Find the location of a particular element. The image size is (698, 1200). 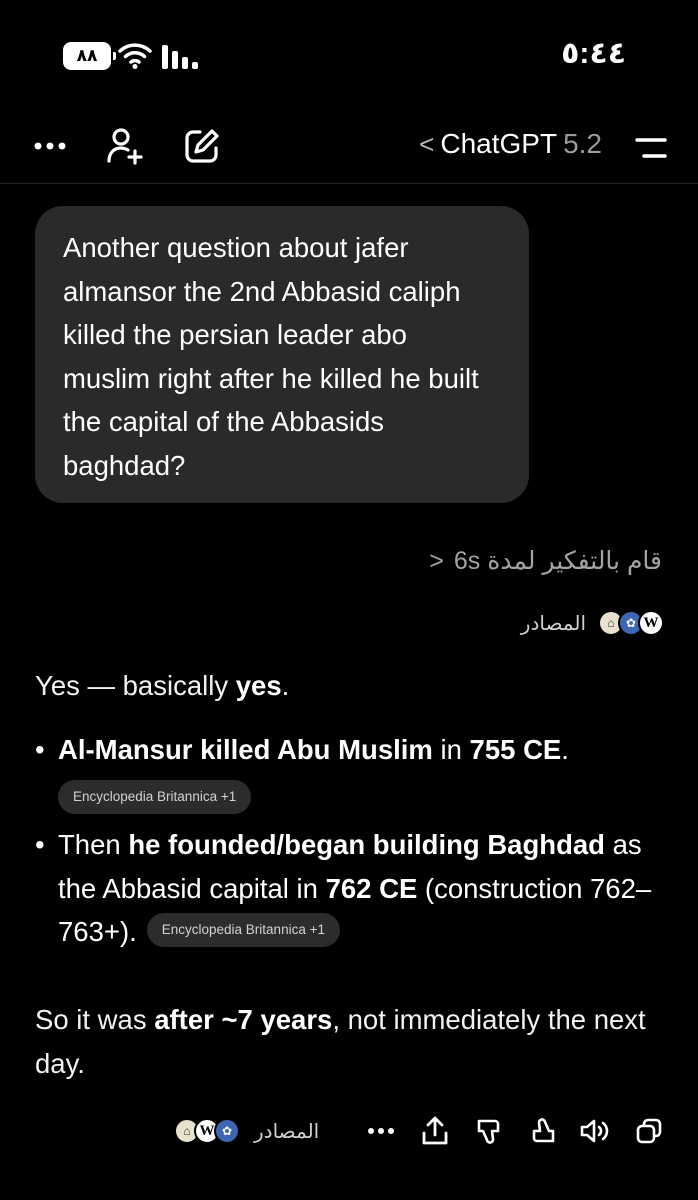

thinking-label: قام بالتفكير لمدة 6s is located at coordinates (557, 561).